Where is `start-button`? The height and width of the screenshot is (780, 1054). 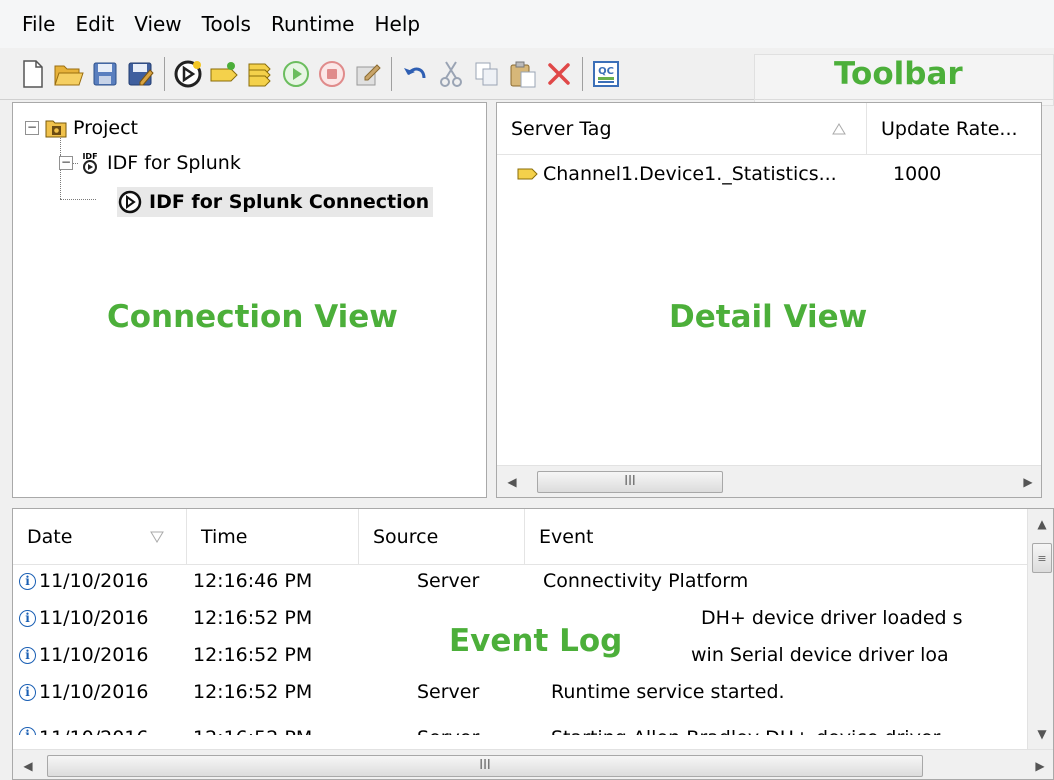 start-button is located at coordinates (296, 74).